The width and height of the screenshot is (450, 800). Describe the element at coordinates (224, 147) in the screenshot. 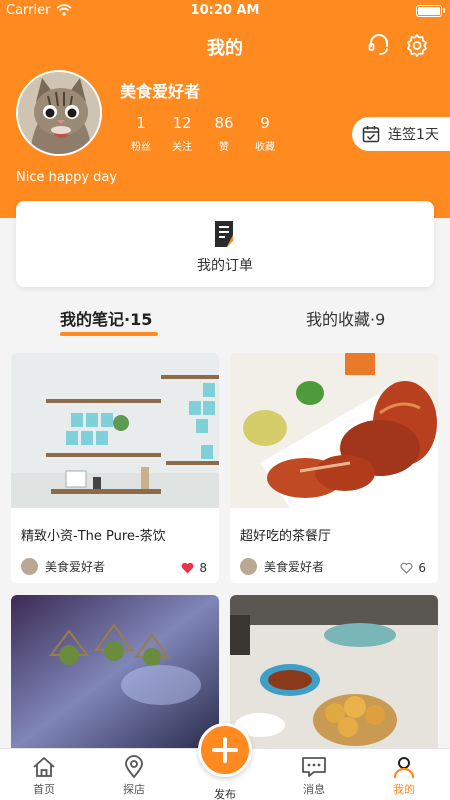

I see `stat-label: 赞` at that location.